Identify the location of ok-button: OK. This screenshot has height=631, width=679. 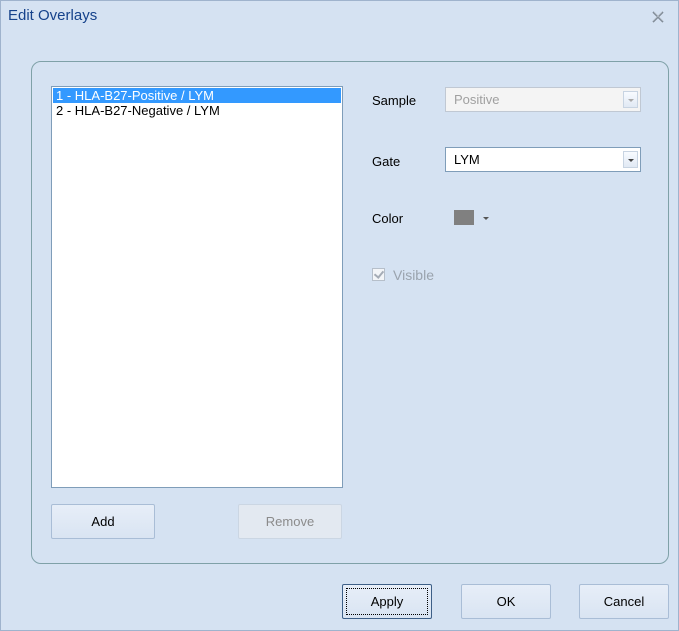
(506, 601).